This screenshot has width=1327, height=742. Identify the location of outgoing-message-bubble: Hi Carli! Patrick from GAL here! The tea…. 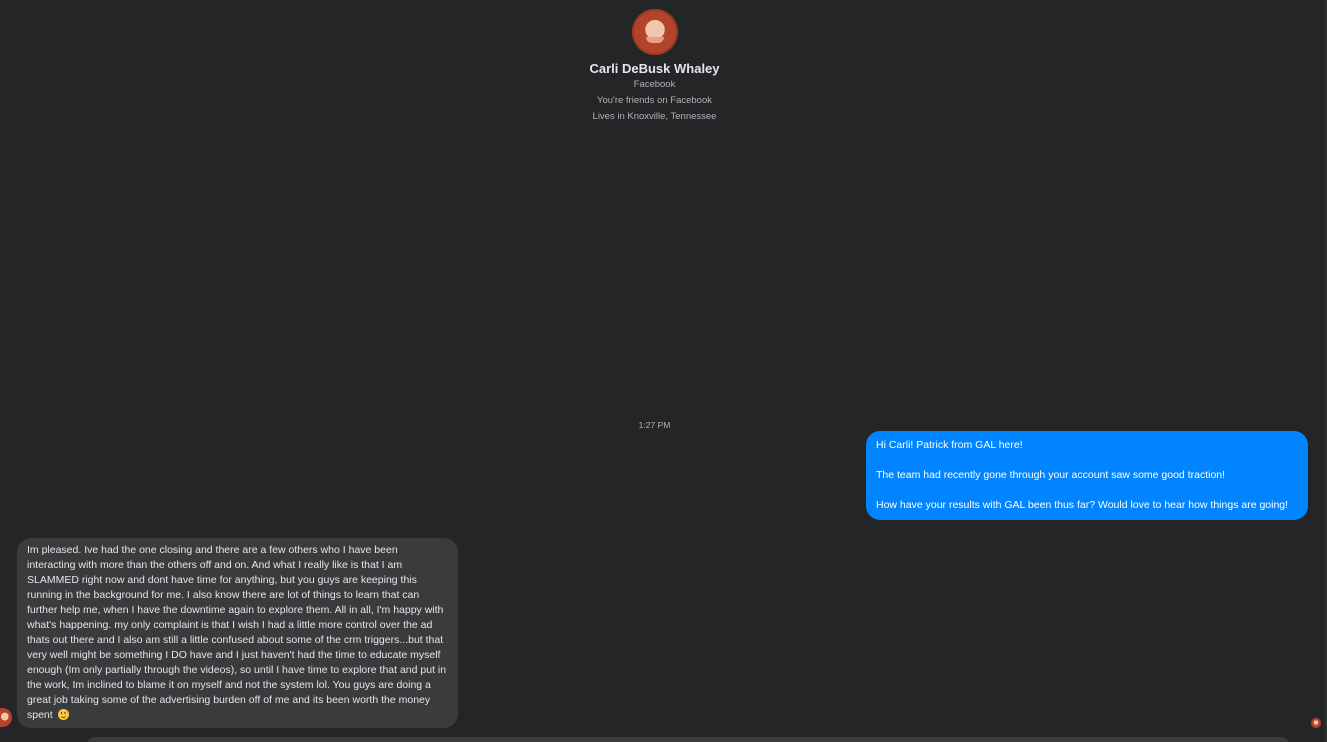
(1087, 475).